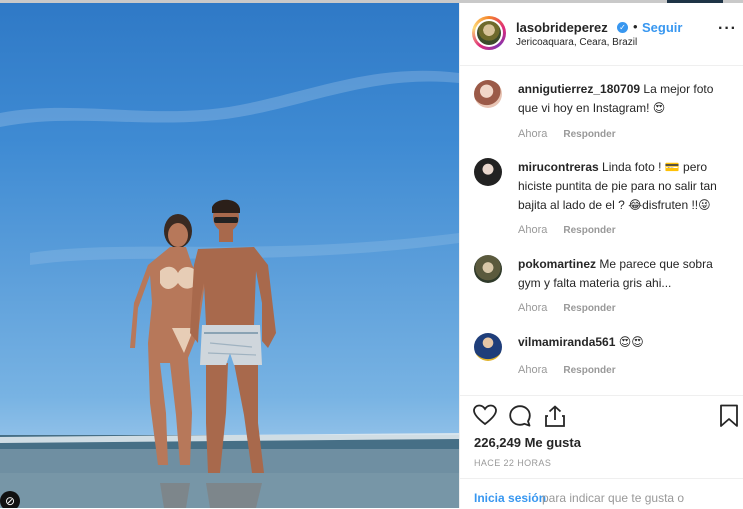 The height and width of the screenshot is (509, 743). I want to click on commenter-username: annigutierrez_180709, so click(579, 89).